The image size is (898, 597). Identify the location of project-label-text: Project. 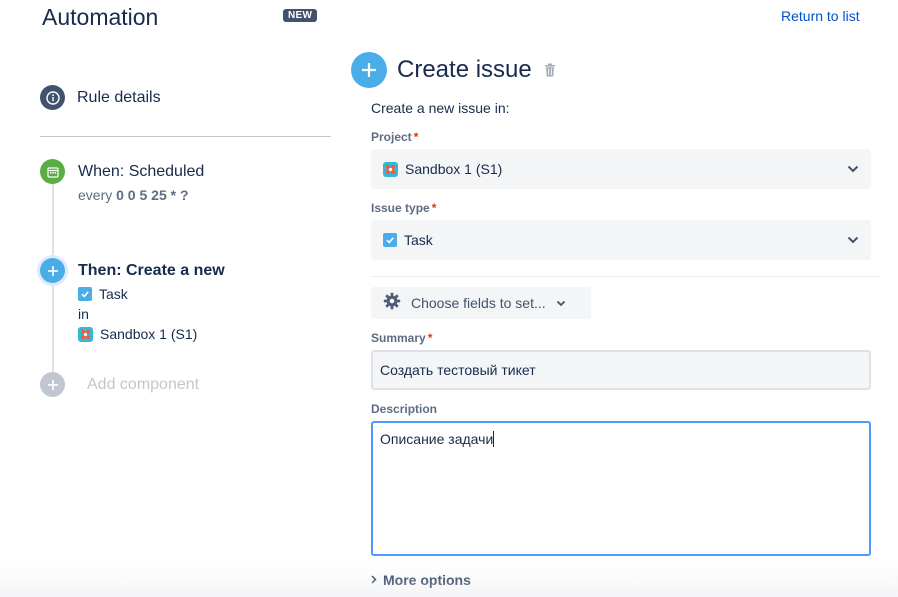
(391, 137).